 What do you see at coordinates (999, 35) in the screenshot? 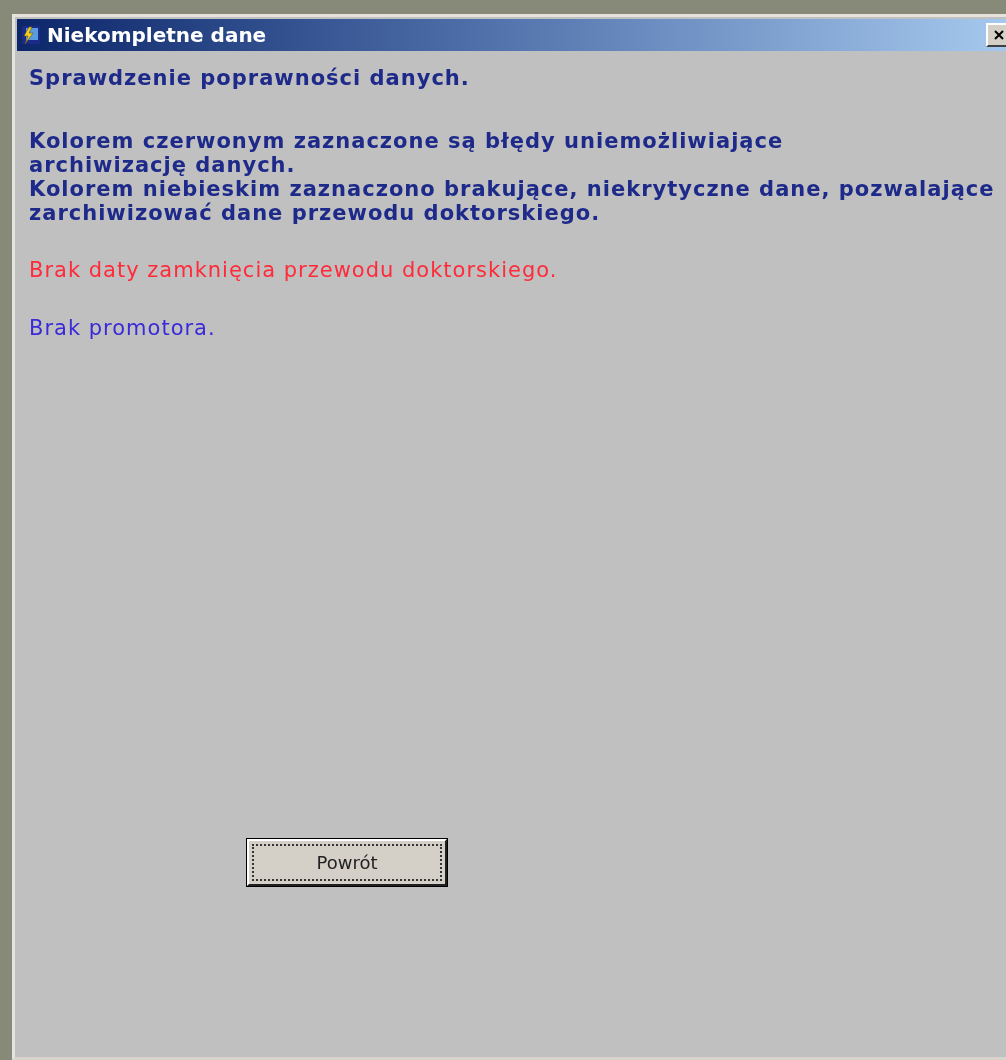
I see `close-icon` at bounding box center [999, 35].